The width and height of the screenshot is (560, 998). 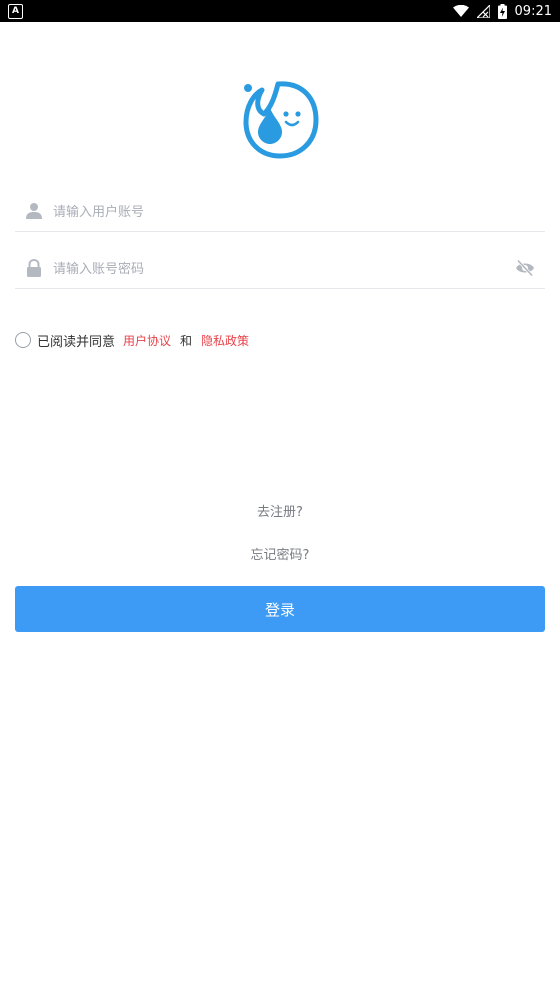 I want to click on agreement-row: 已阅读并同意 用户协议 和 隐私政策, so click(x=132, y=340).